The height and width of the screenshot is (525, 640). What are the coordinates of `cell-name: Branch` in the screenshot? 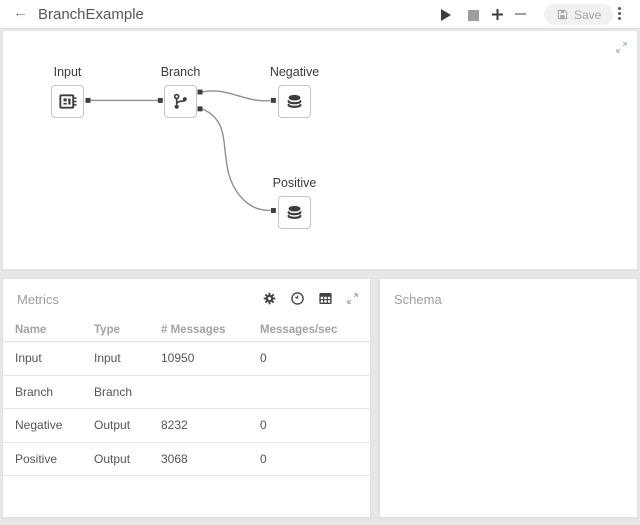 It's located at (34, 391).